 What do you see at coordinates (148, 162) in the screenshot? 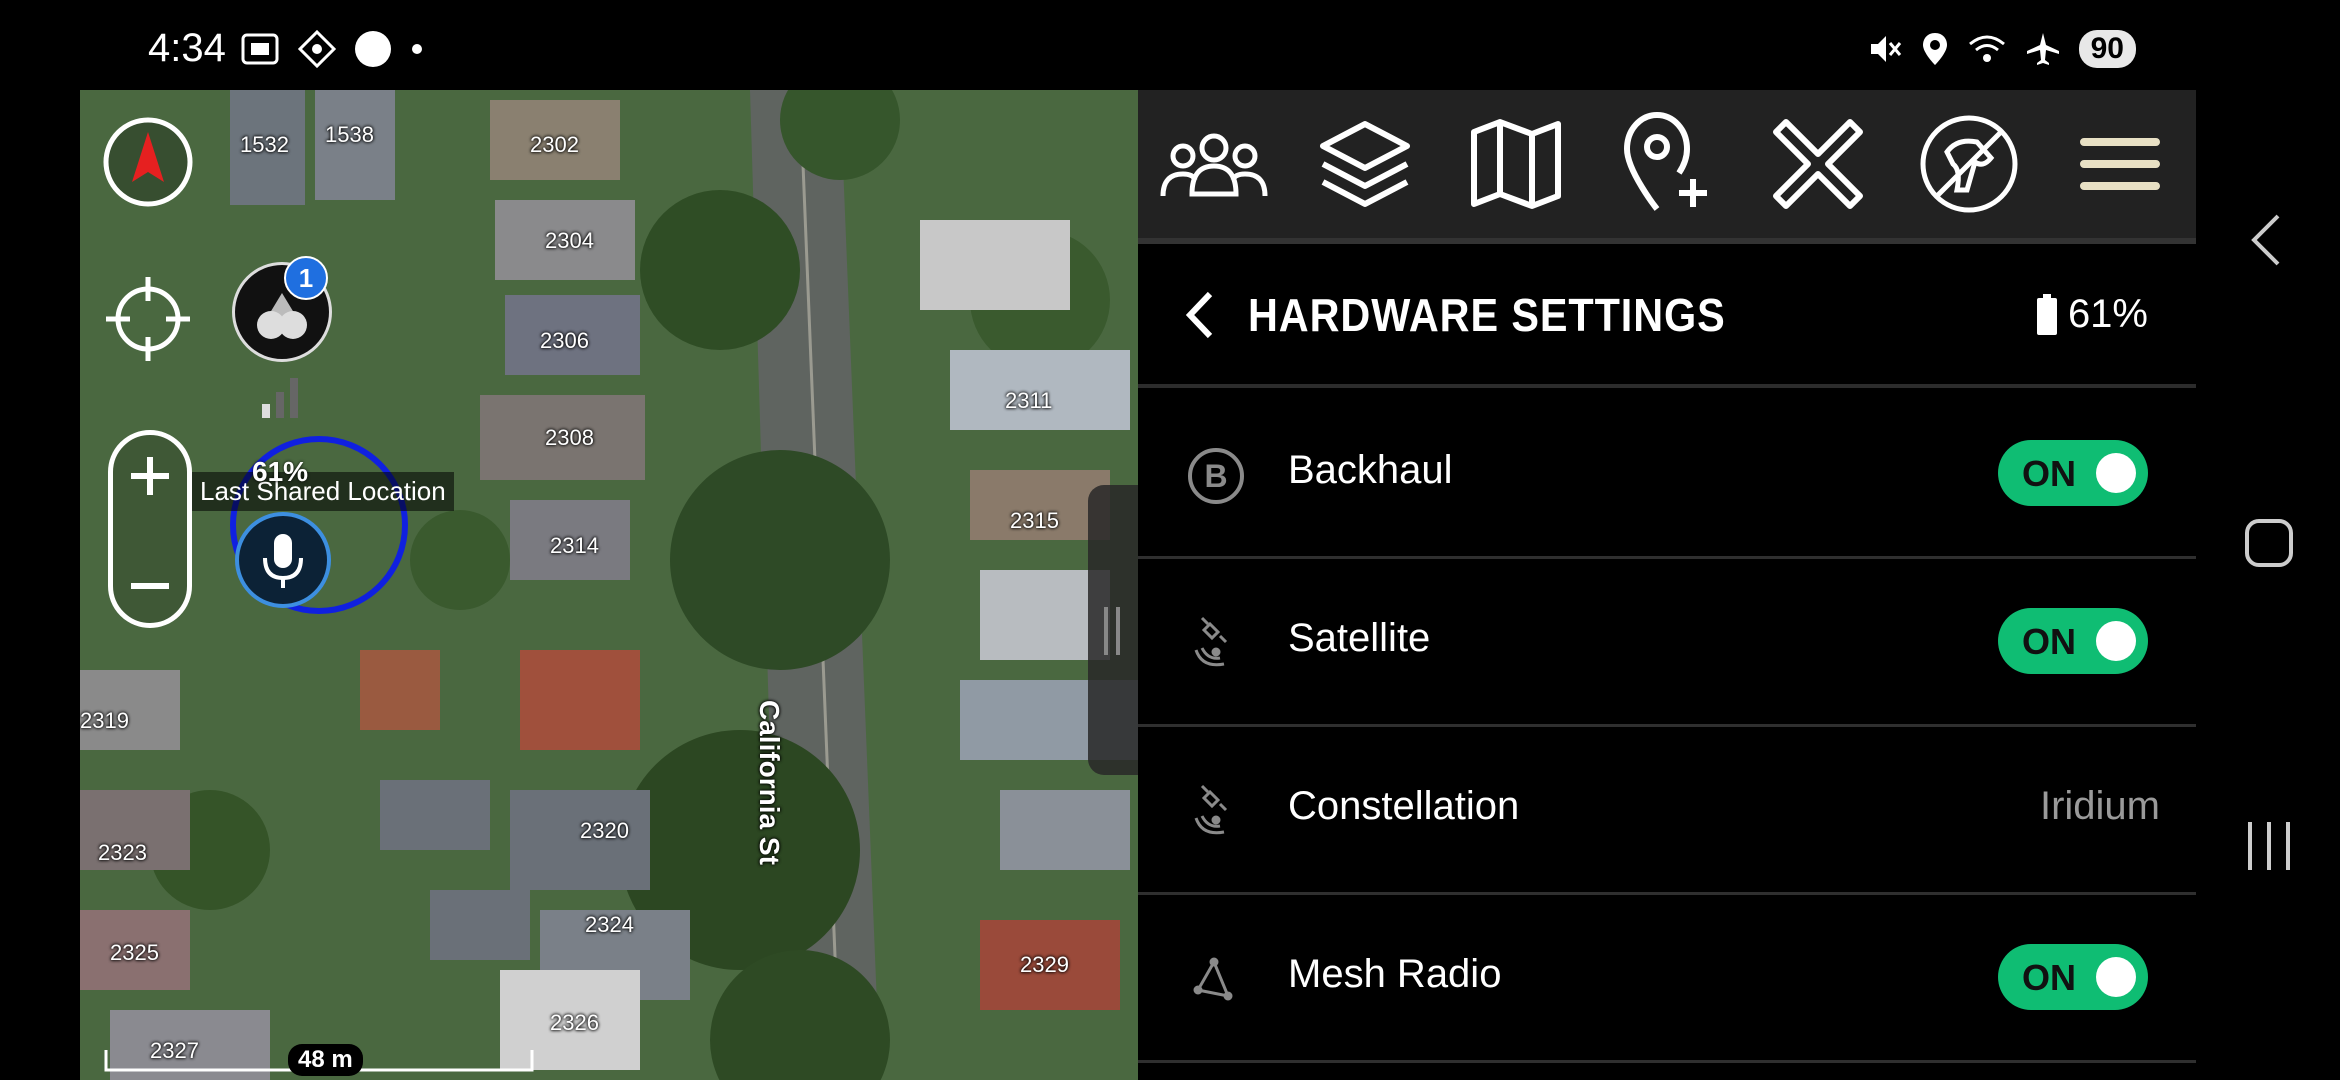
I see `compass-icon` at bounding box center [148, 162].